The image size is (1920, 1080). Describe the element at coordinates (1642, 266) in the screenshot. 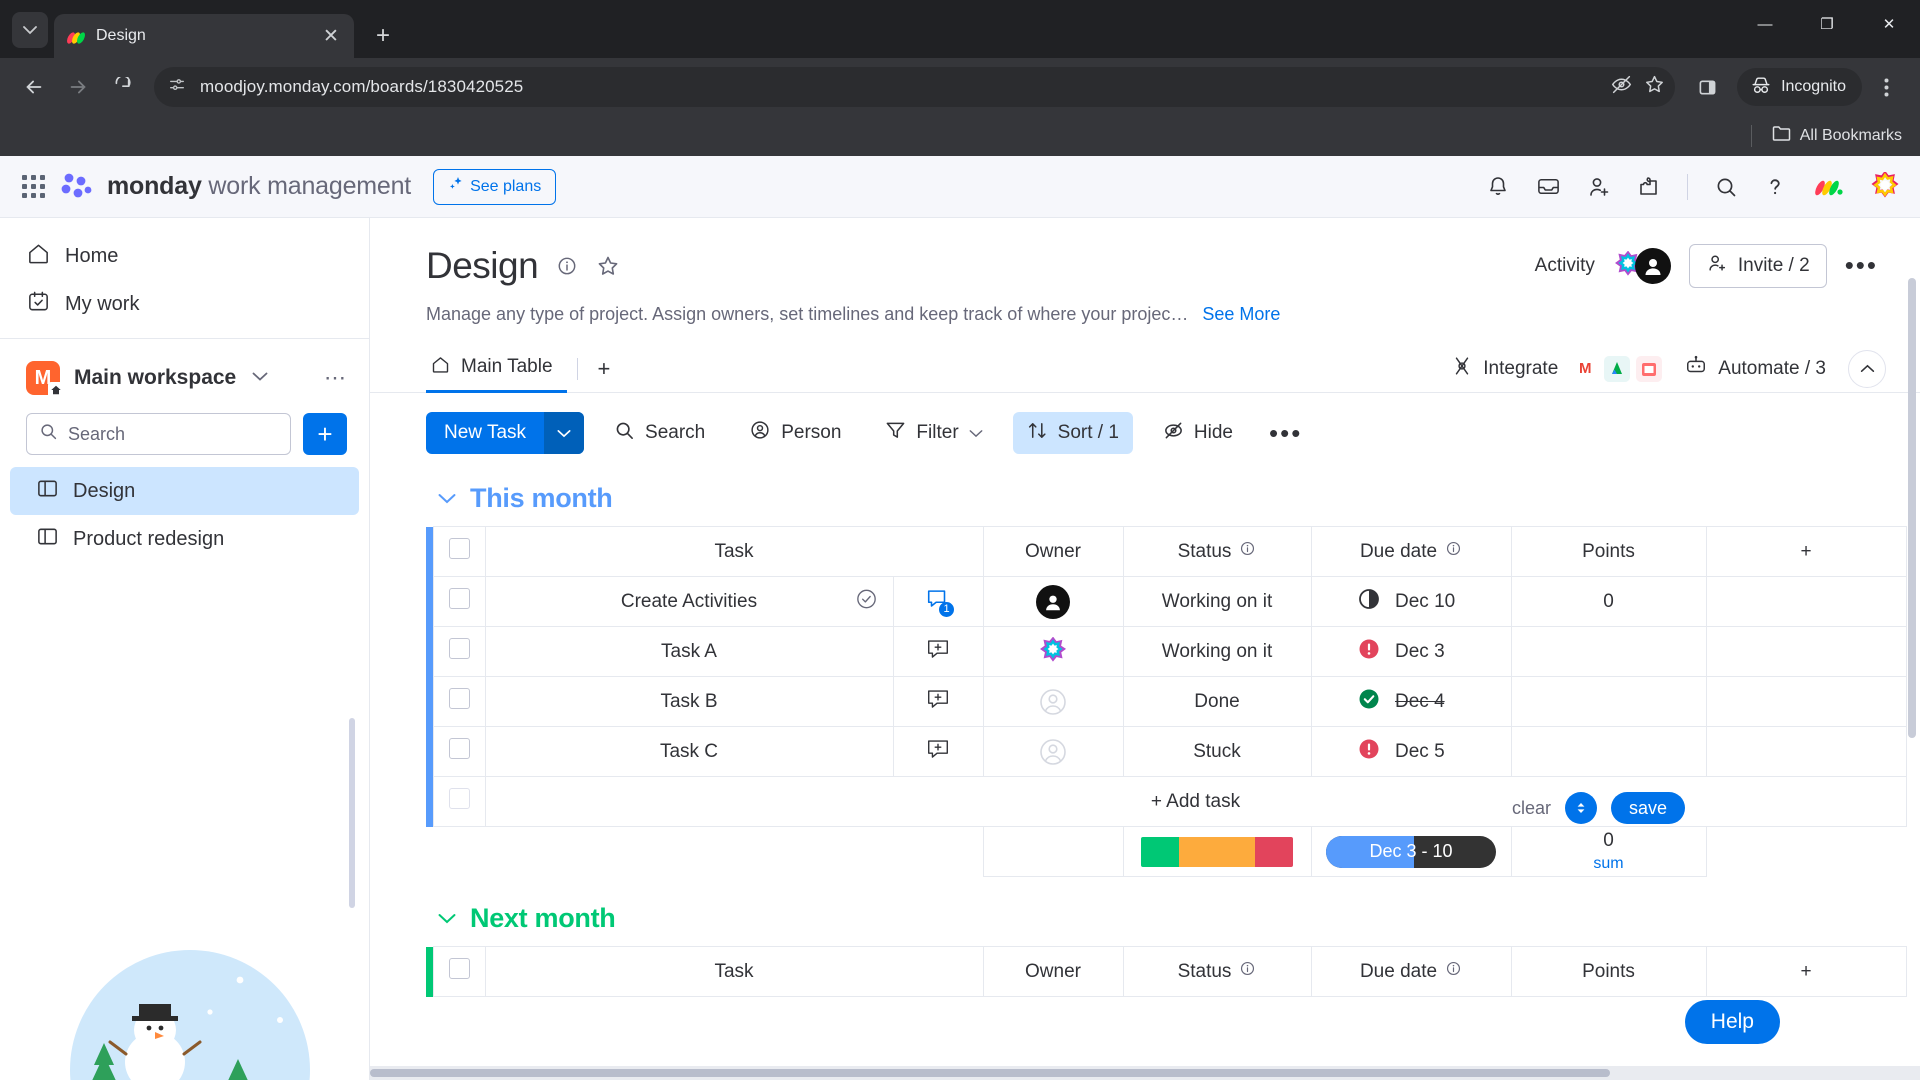

I see `member-avatars` at that location.